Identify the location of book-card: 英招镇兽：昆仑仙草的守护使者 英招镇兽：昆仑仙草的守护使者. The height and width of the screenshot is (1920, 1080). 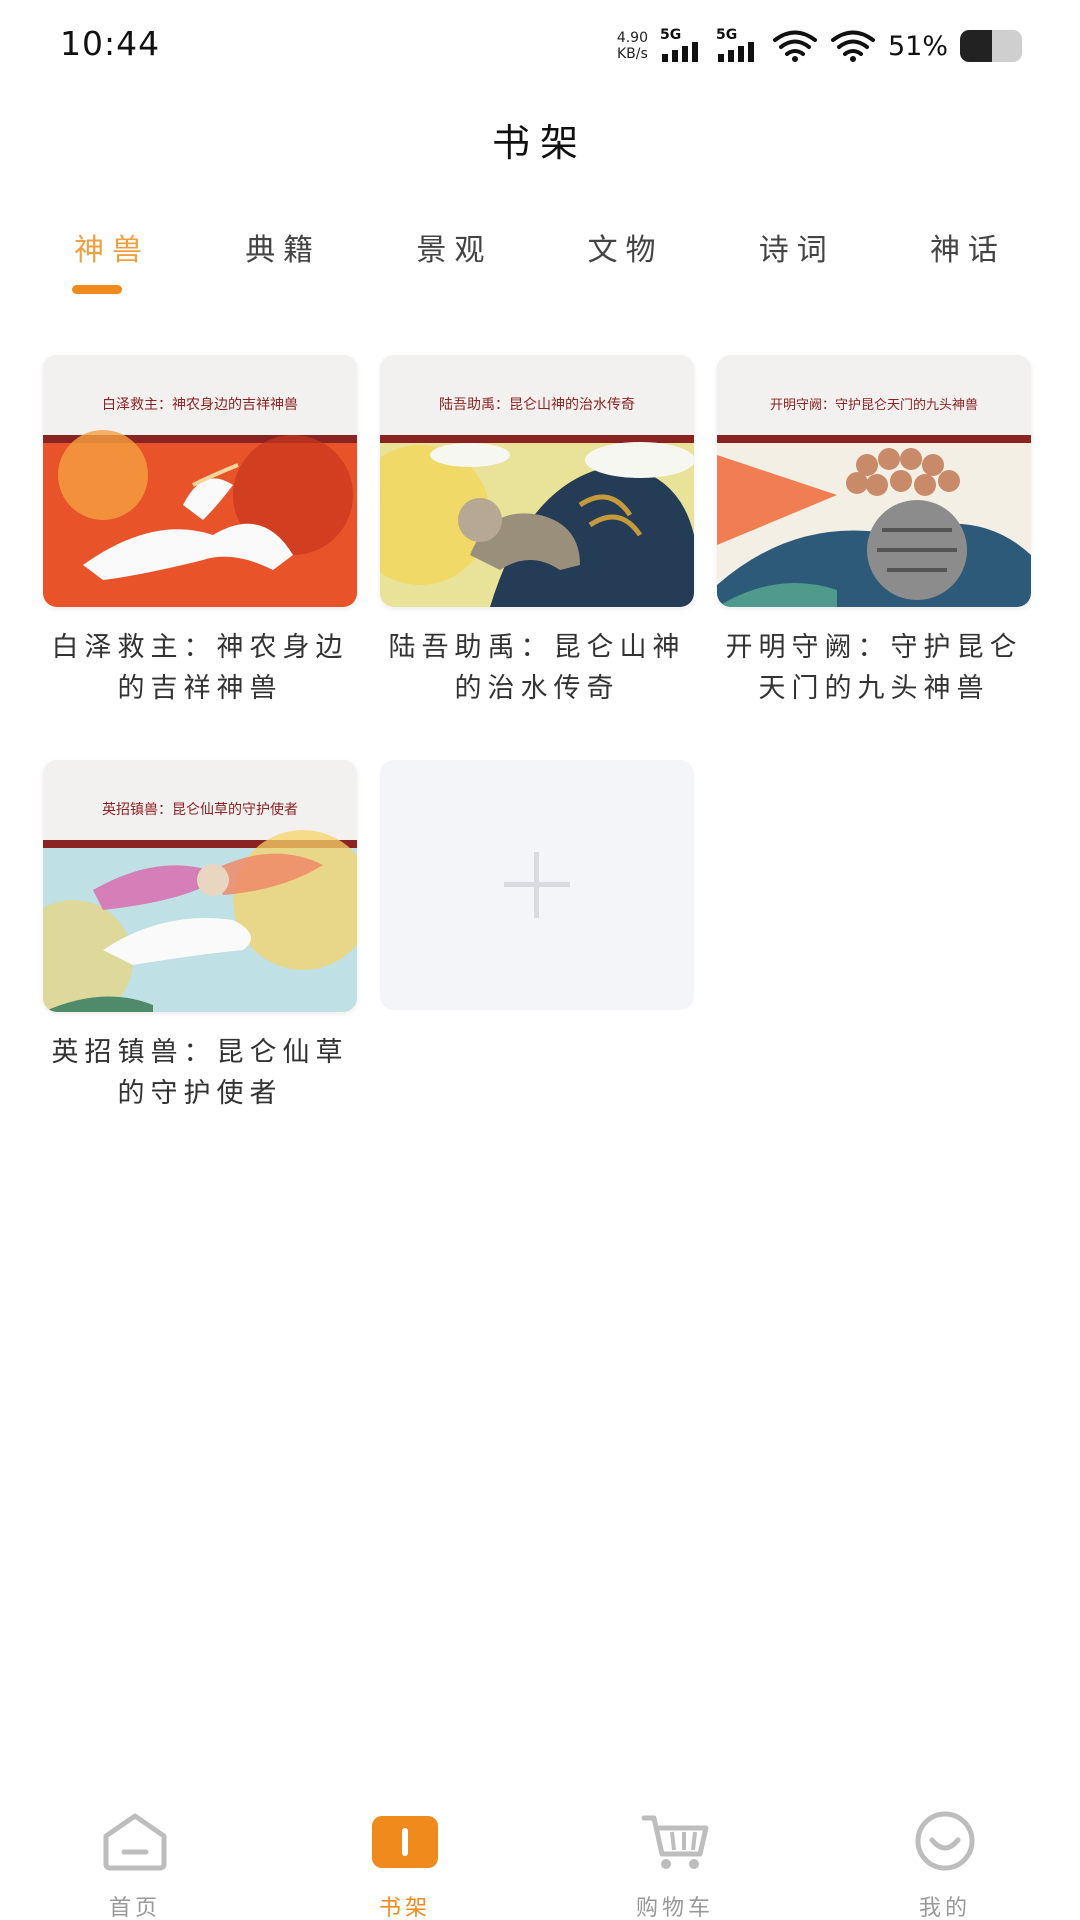
(200, 937).